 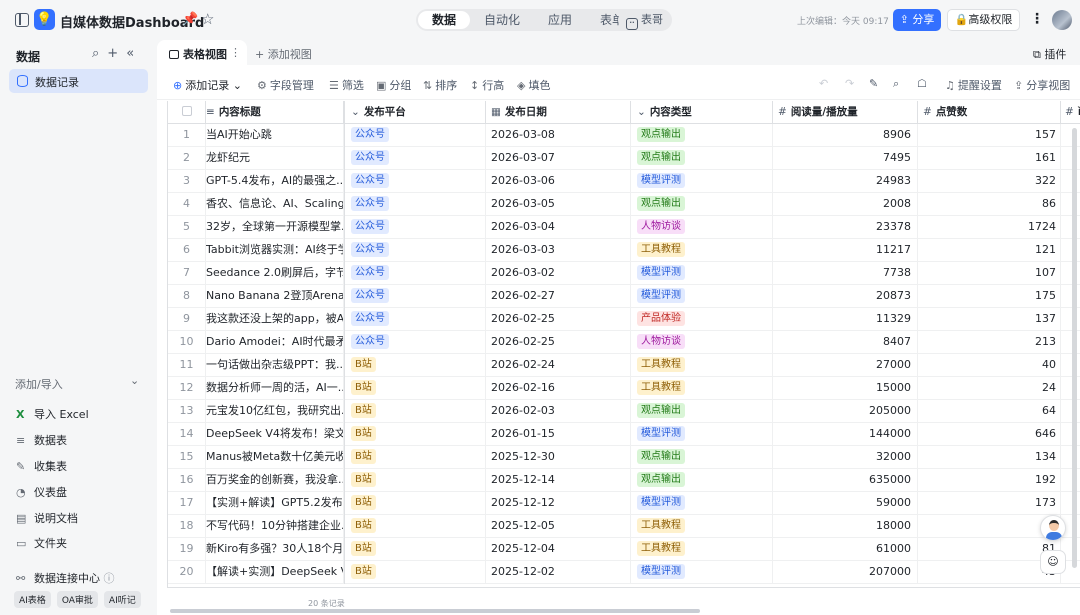 I want to click on cell-reads: 7738, so click(x=845, y=273).